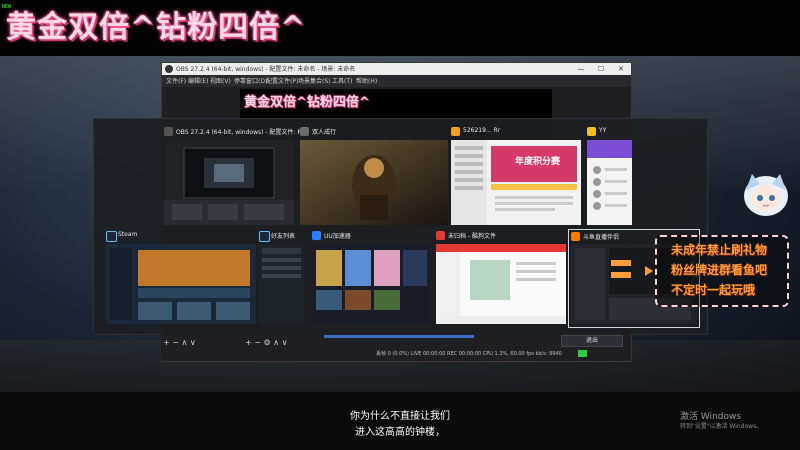 The image size is (800, 450). Describe the element at coordinates (198, 80) in the screenshot. I see `menu-edit: 编辑(E)` at that location.